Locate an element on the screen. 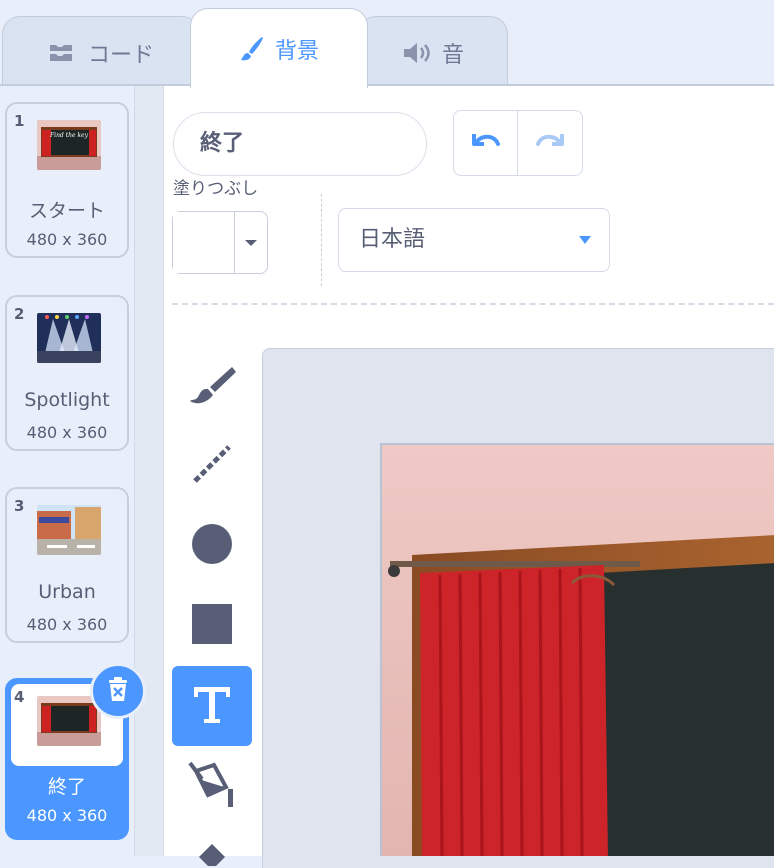  fill-tool-button is located at coordinates (212, 786).